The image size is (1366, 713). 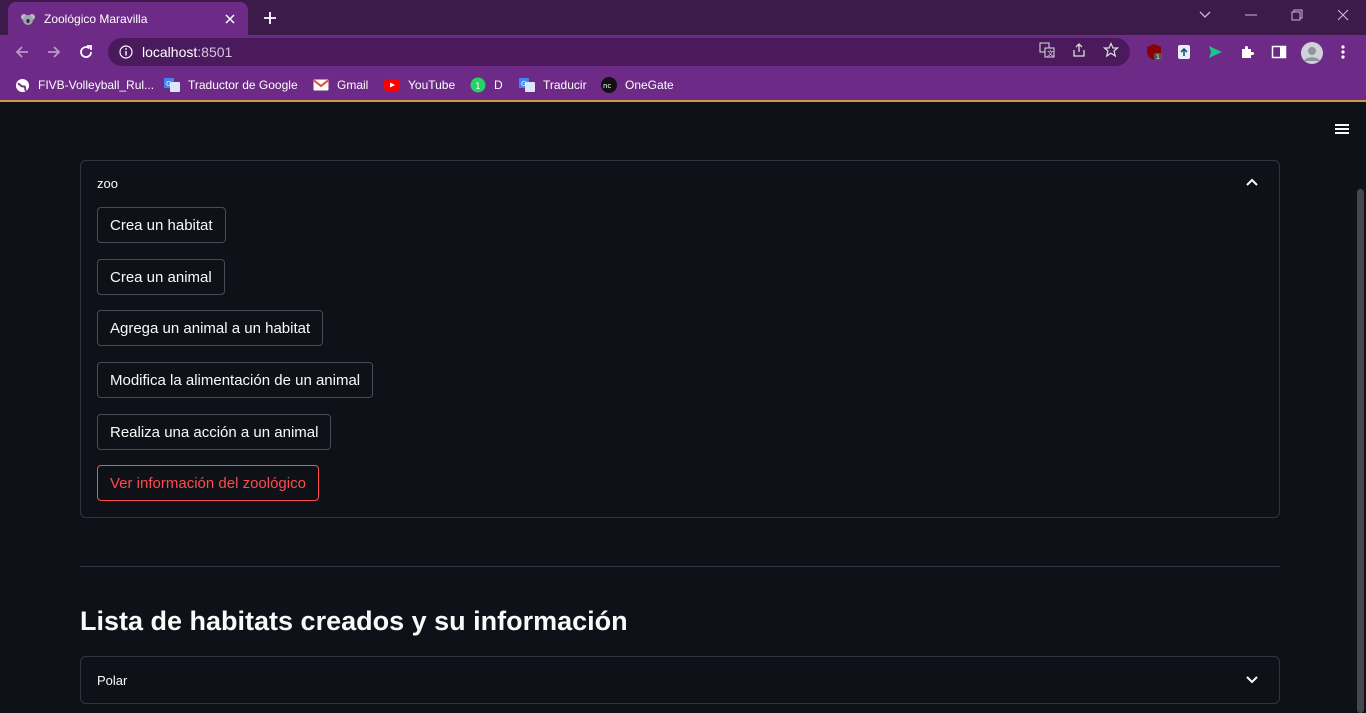 What do you see at coordinates (680, 183) in the screenshot?
I see `zoo-expander-header: zoo` at bounding box center [680, 183].